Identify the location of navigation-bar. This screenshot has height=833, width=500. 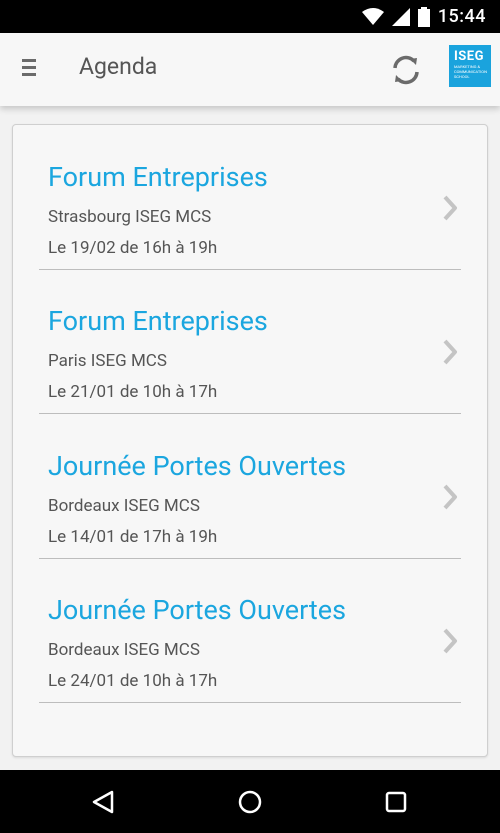
(250, 801).